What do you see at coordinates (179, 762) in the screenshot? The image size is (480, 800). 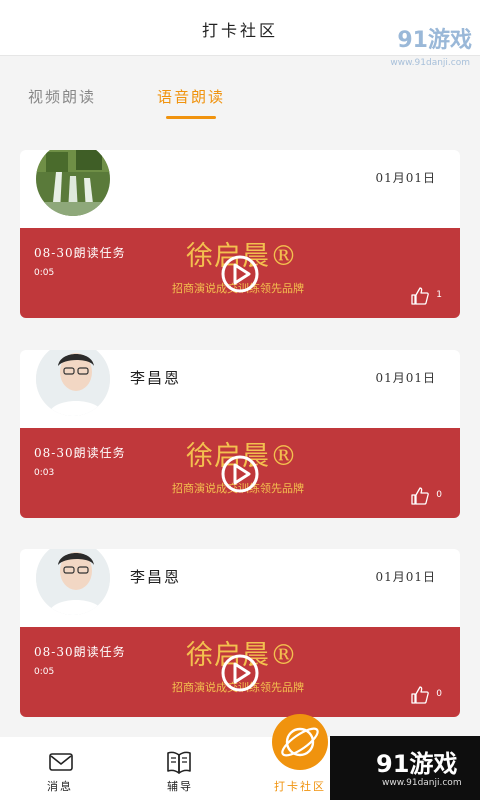 I see `book-icon` at bounding box center [179, 762].